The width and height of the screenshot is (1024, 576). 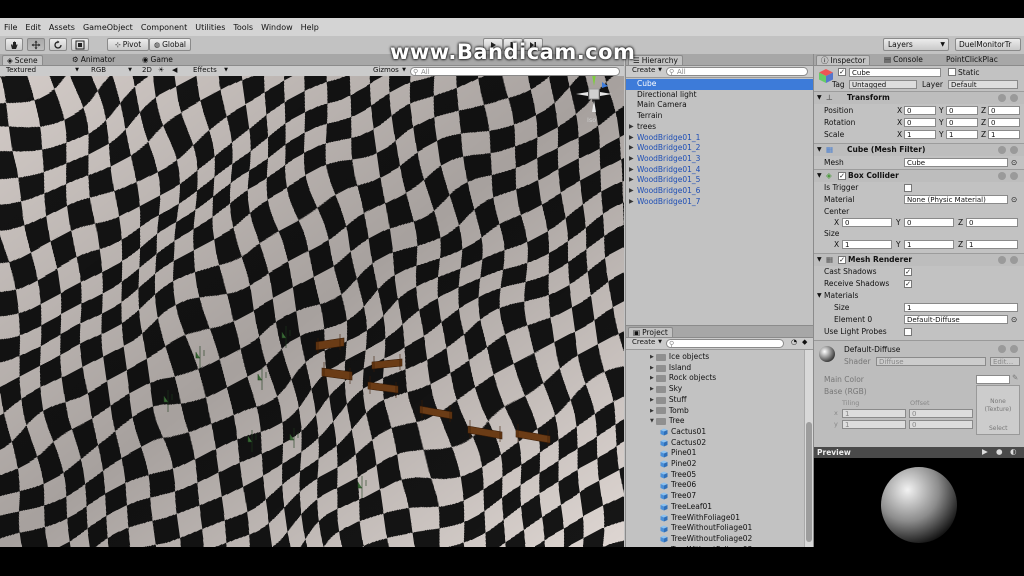 I want to click on project-asset-item: Tree07, so click(x=678, y=496).